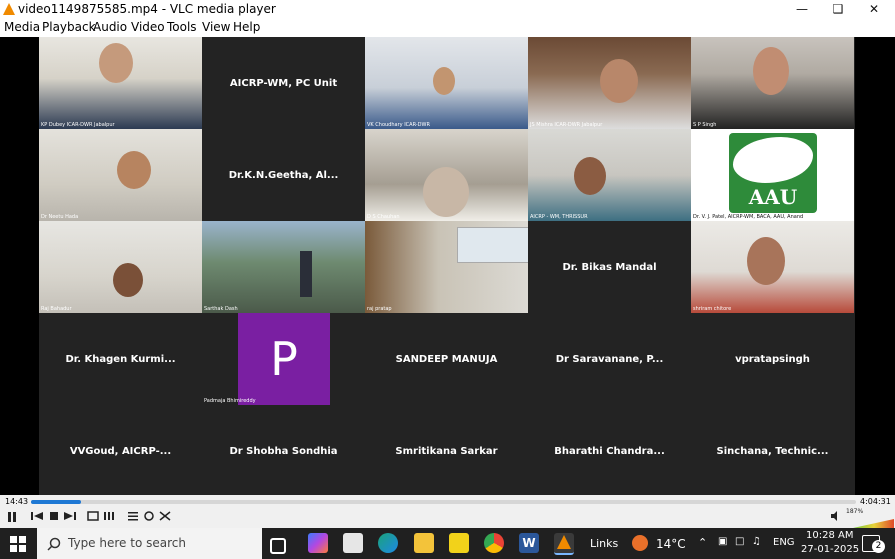 This screenshot has height=559, width=895. I want to click on participant-name: S P Singh, so click(705, 125).